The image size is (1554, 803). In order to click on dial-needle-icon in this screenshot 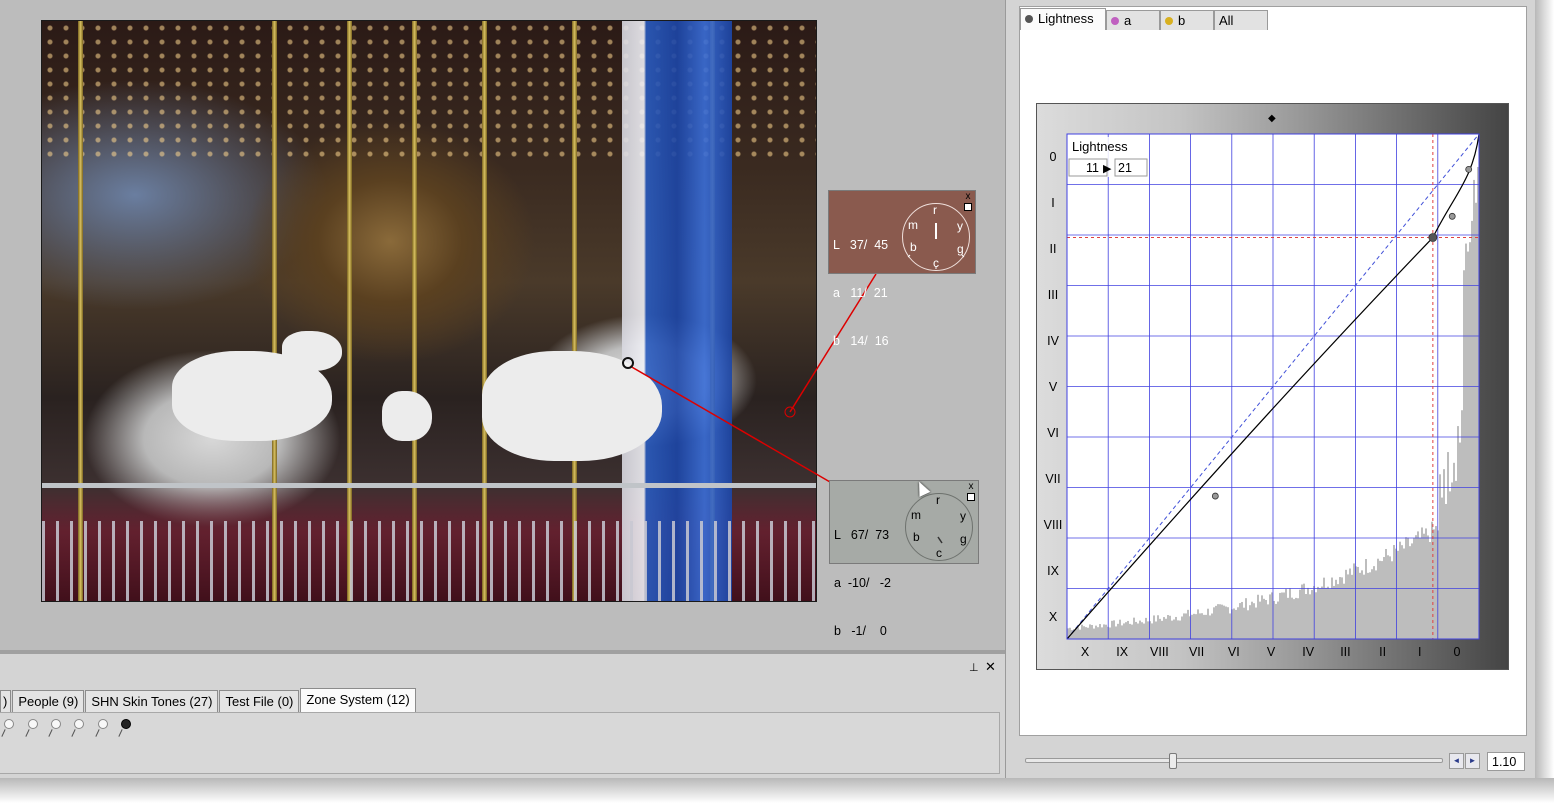, I will do `click(940, 540)`.